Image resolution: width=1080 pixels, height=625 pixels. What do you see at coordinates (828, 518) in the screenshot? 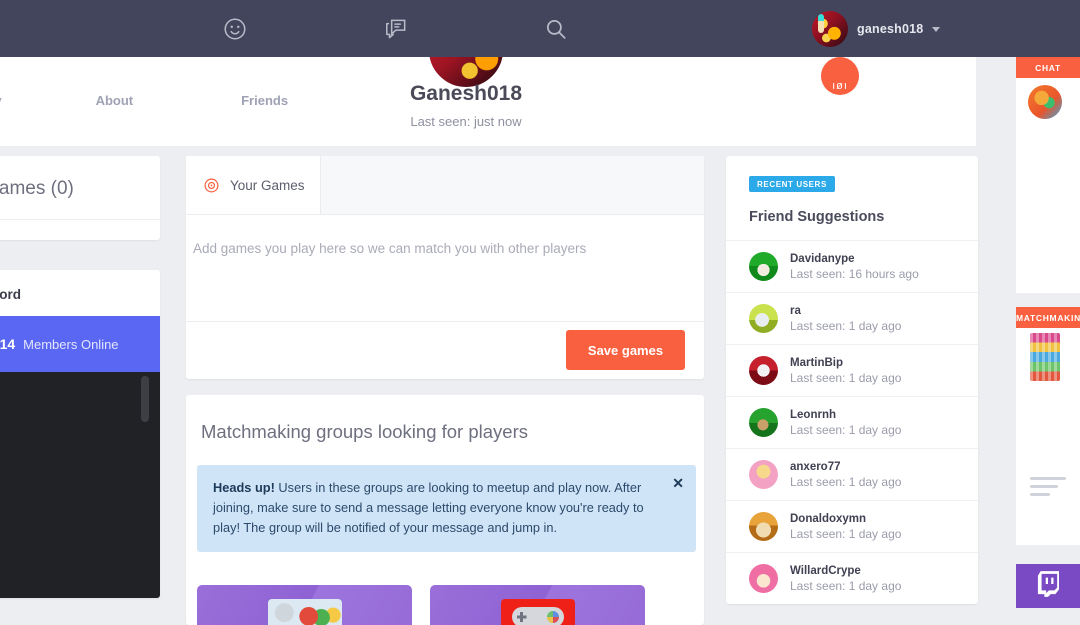
I see `friend-name: Donaldoxymn` at bounding box center [828, 518].